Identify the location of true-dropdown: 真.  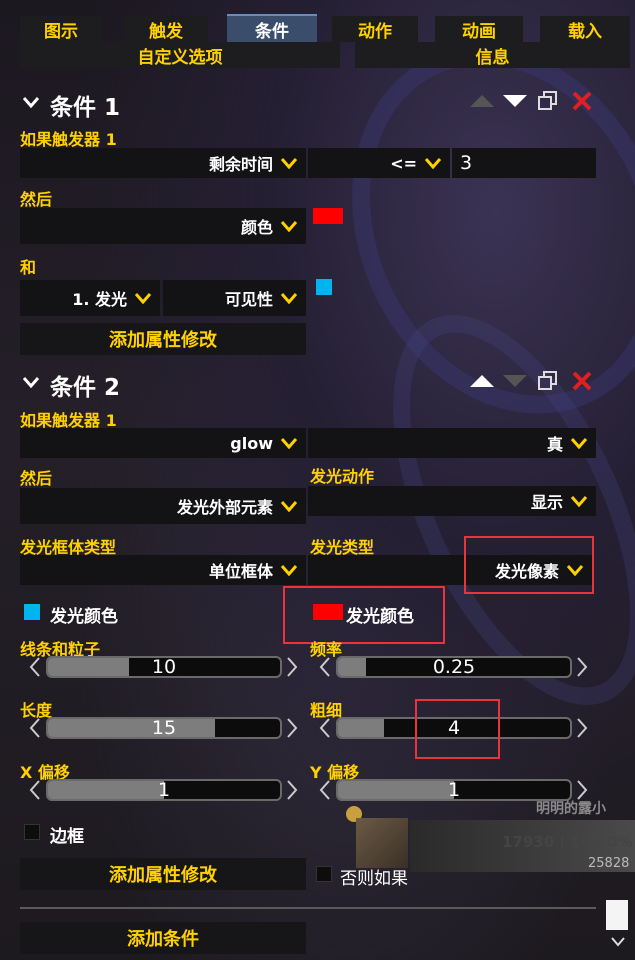
(452, 443).